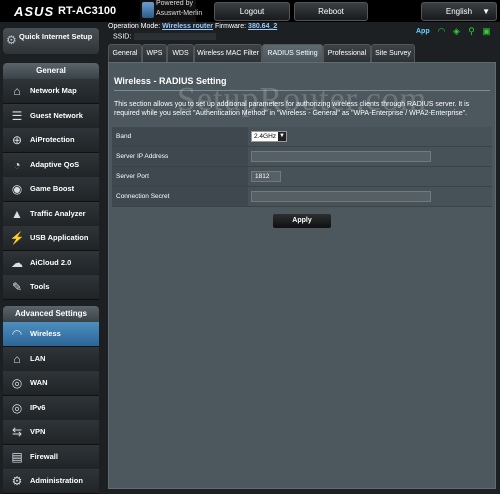  I want to click on sidebar-item-aiprotection: ⊕ AiProtection, so click(51, 140).